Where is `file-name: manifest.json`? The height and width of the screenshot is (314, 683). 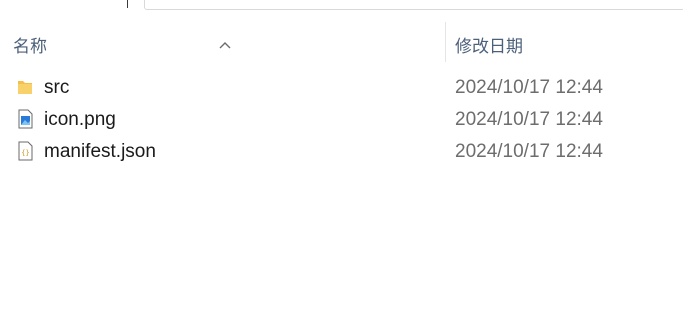
file-name: manifest.json is located at coordinates (100, 152).